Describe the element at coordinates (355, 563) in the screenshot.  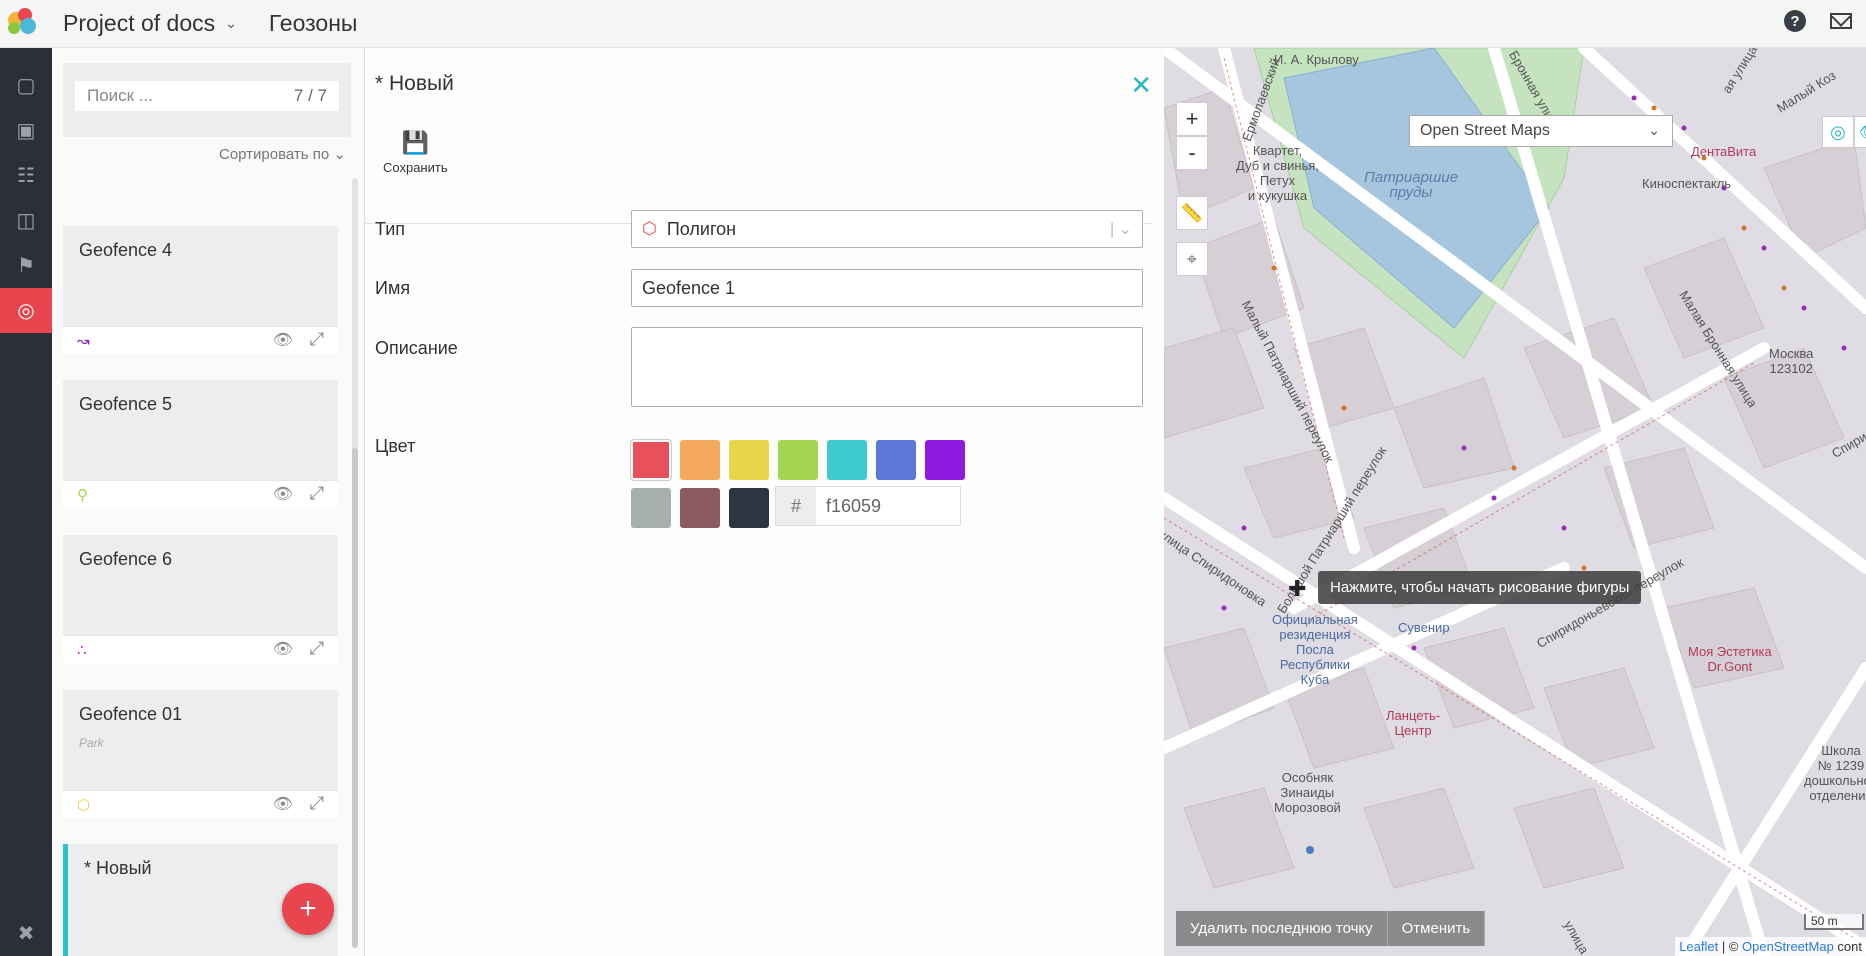
I see `list-scrollbar` at that location.